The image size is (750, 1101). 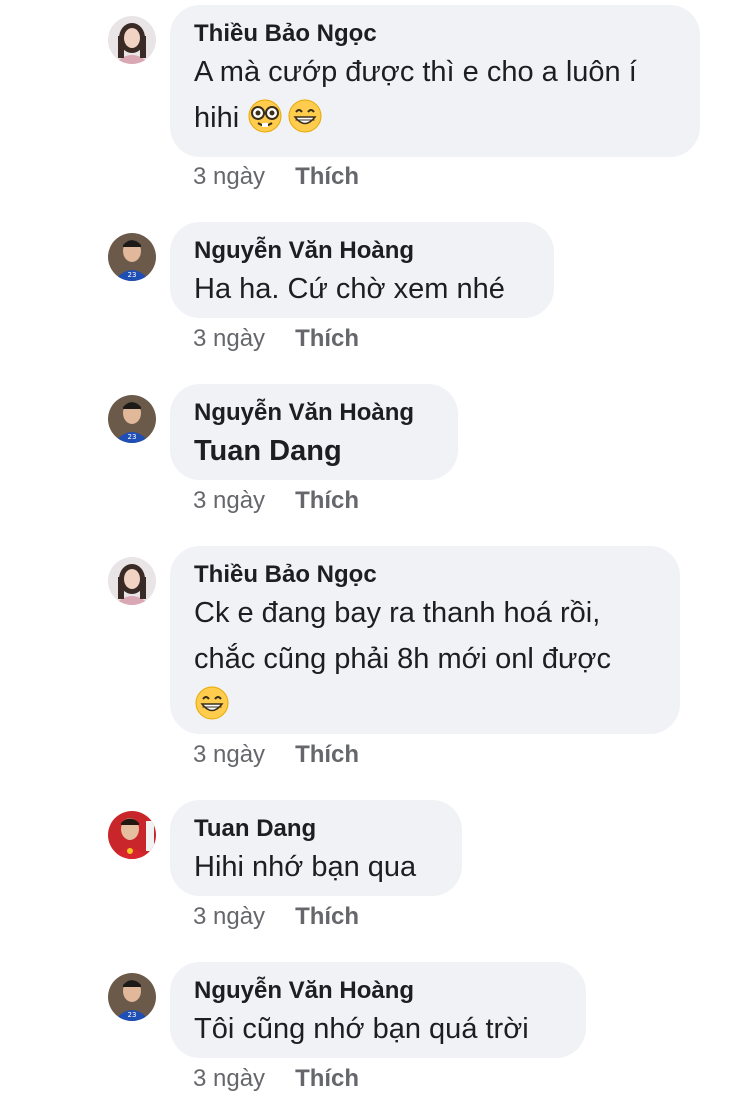 What do you see at coordinates (316, 848) in the screenshot?
I see `comment-bubble: Tuan Dang Hihi nhớ bạn qua` at bounding box center [316, 848].